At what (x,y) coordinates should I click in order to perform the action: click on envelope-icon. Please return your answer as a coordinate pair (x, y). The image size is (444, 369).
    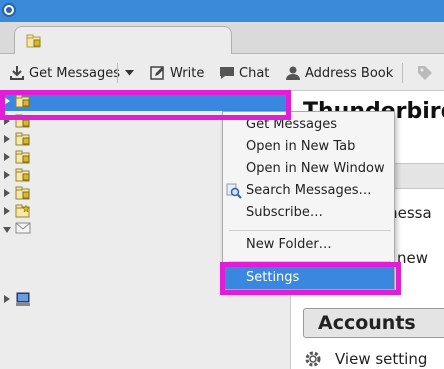
    Looking at the image, I should click on (23, 230).